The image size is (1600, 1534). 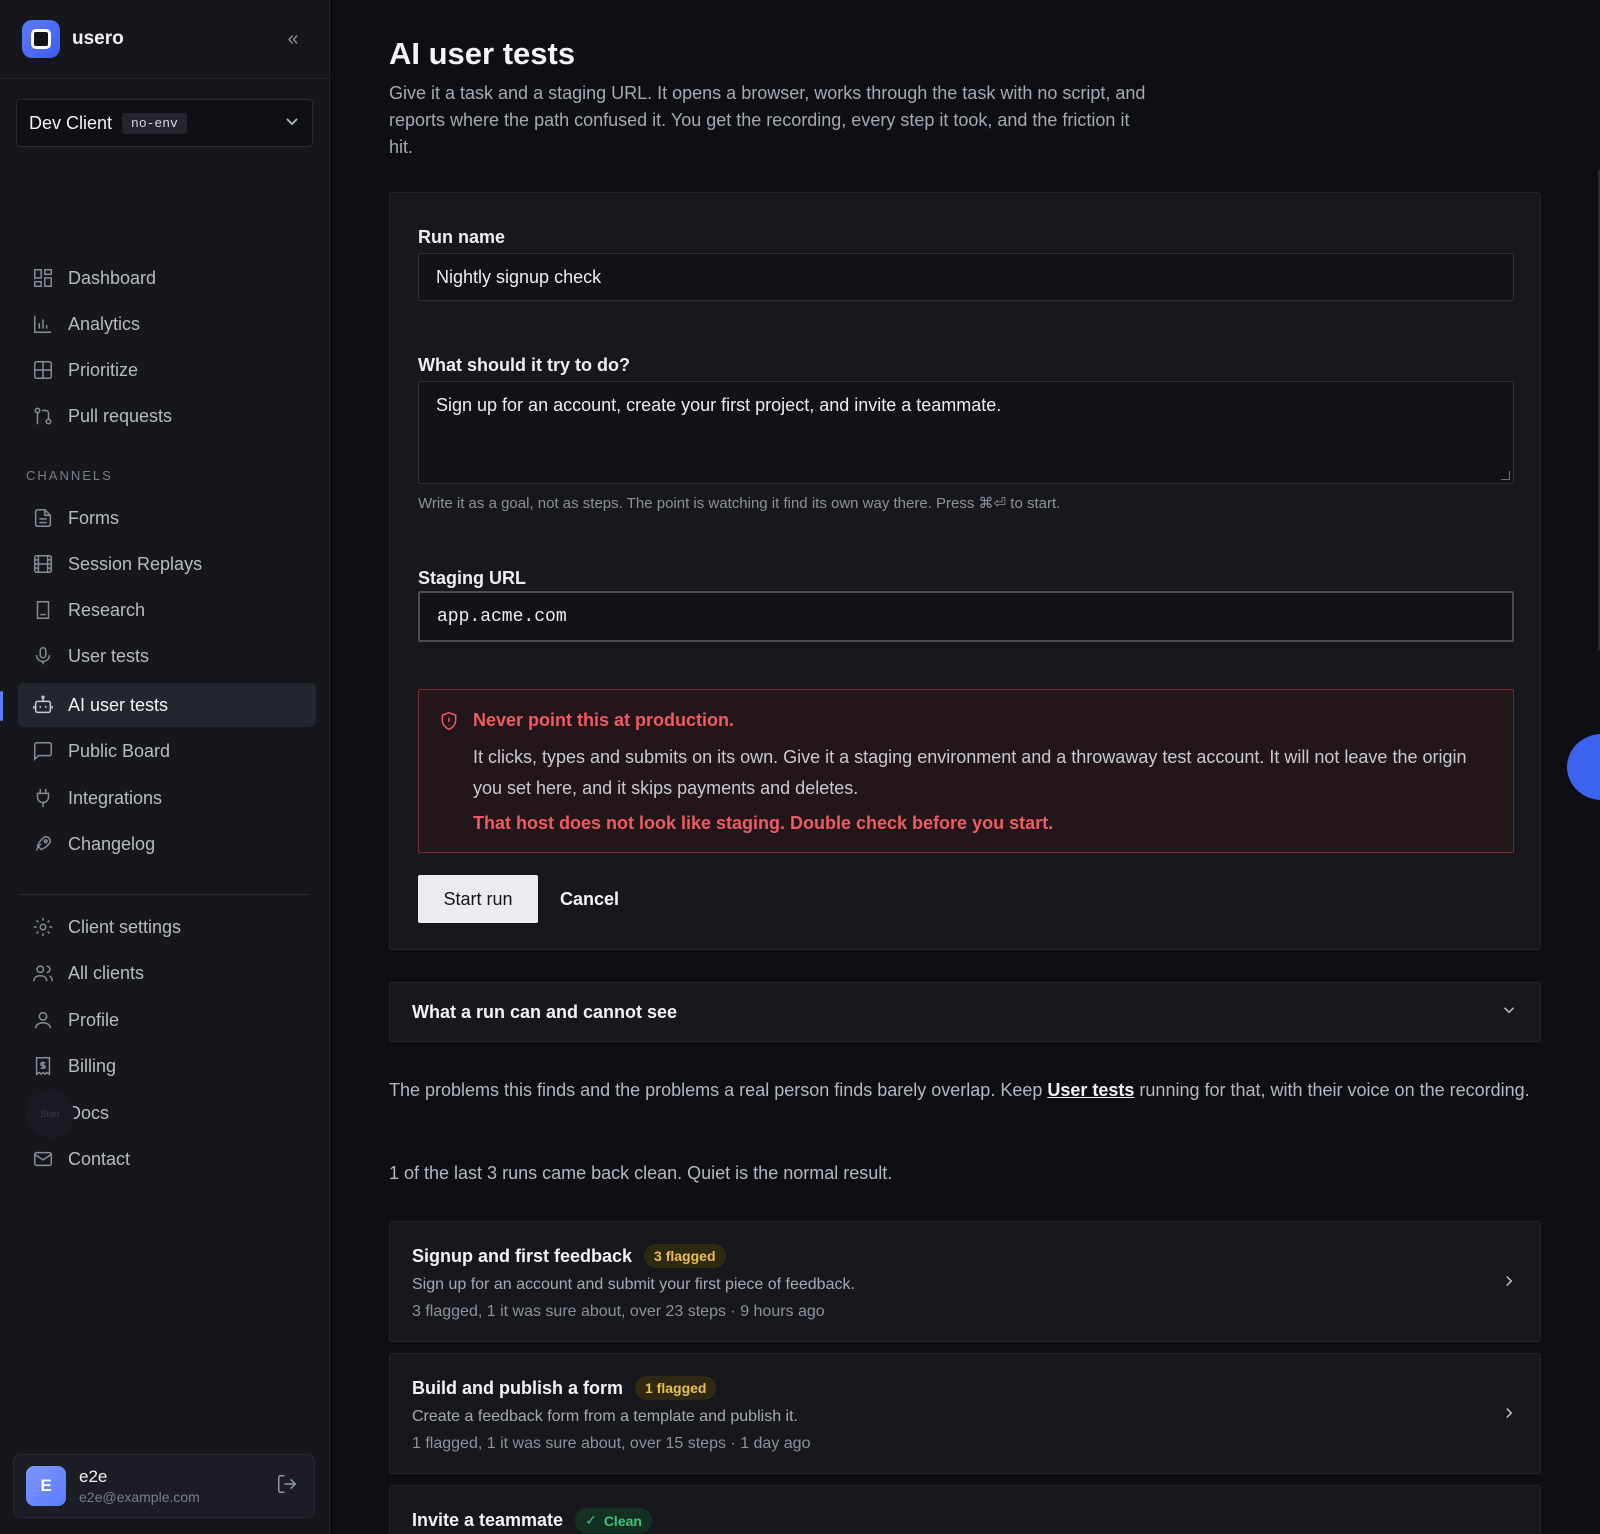 What do you see at coordinates (43, 278) in the screenshot?
I see `dashboard-icon` at bounding box center [43, 278].